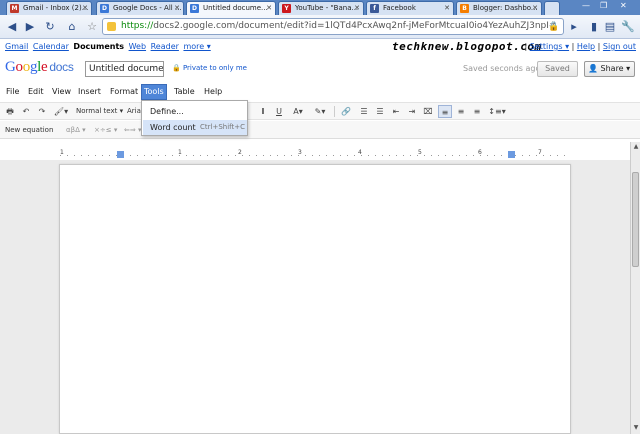  Describe the element at coordinates (124, 69) in the screenshot. I see `document-title-field: Untitled document` at that location.